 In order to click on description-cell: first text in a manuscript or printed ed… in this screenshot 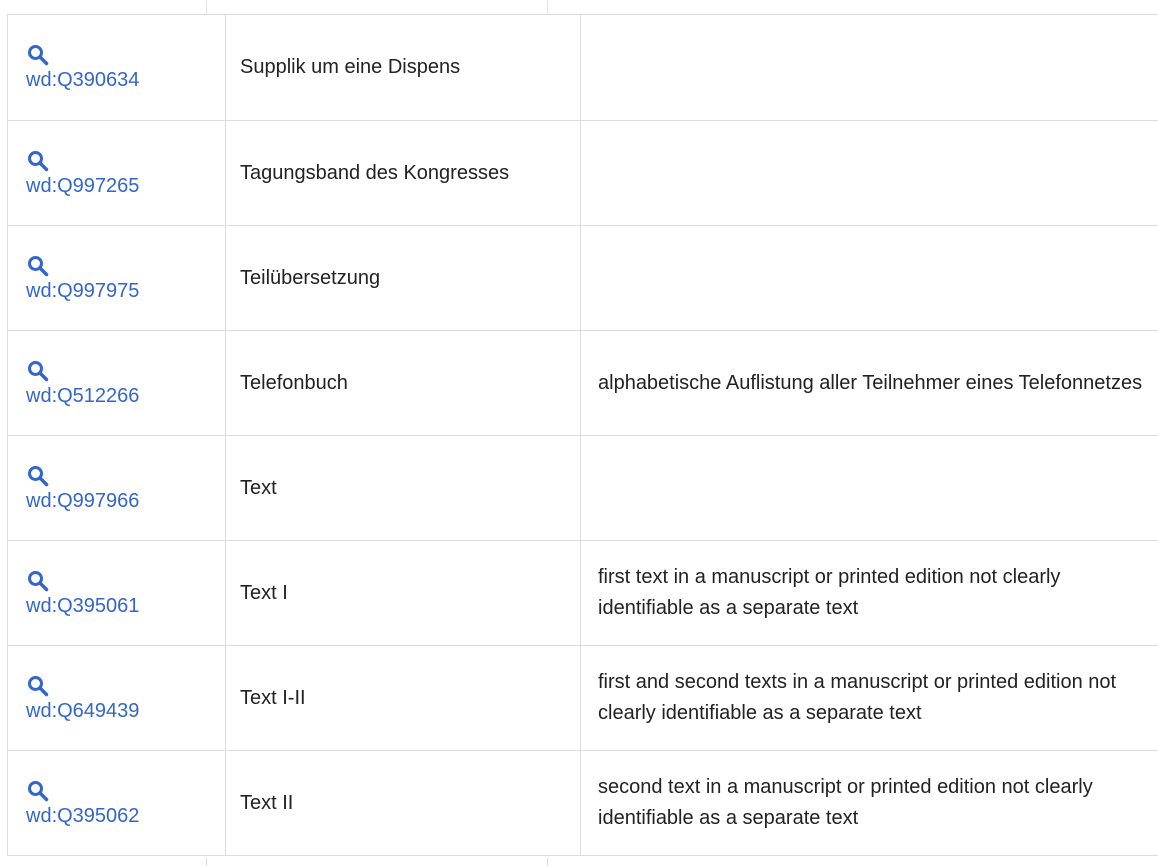, I will do `click(869, 593)`.